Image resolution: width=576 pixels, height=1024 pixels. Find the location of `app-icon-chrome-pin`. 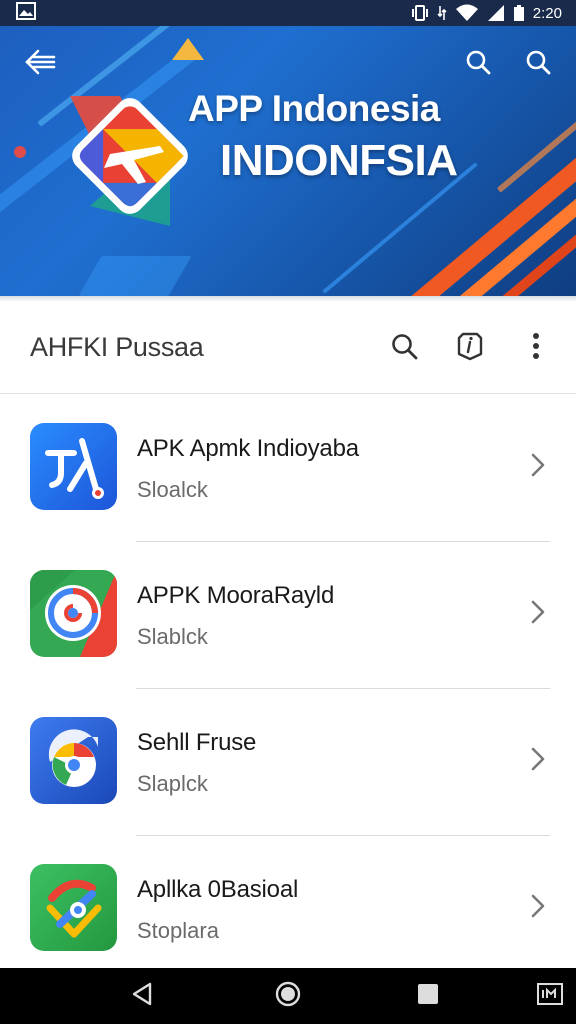

app-icon-chrome-pin is located at coordinates (73, 760).